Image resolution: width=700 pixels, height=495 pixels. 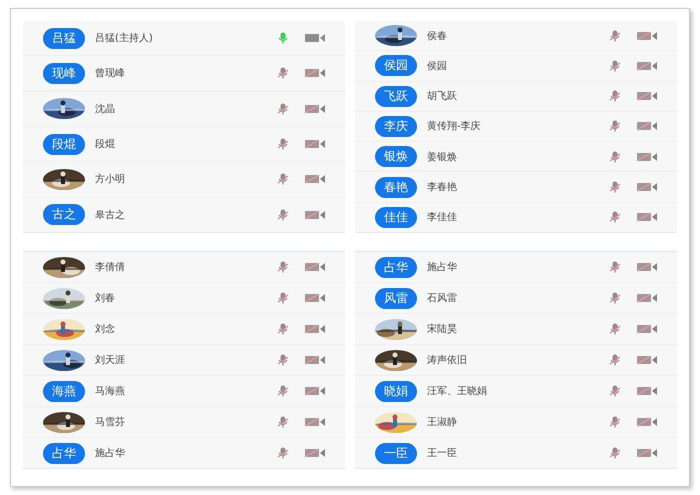 What do you see at coordinates (457, 391) in the screenshot?
I see `participant-name: 汪军、王晓娟` at bounding box center [457, 391].